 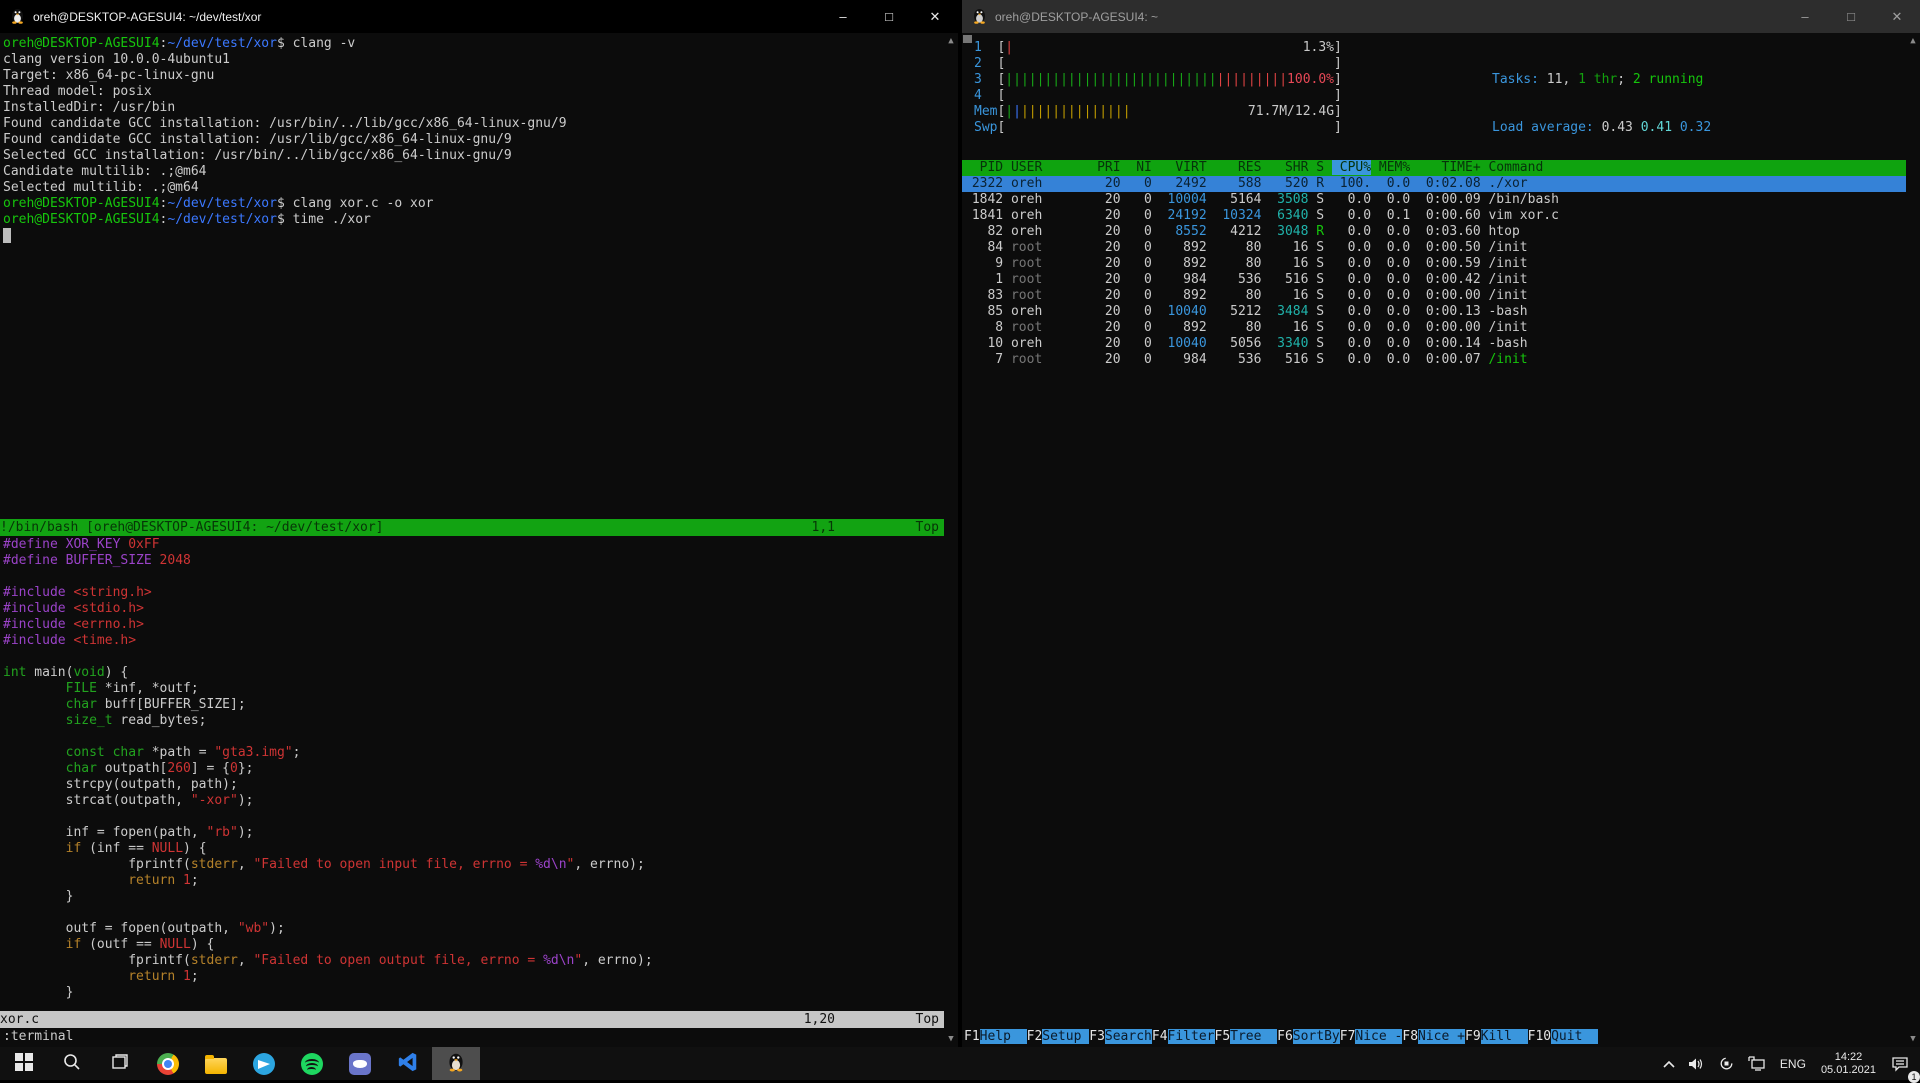 I want to click on vscode-button, so click(x=408, y=1063).